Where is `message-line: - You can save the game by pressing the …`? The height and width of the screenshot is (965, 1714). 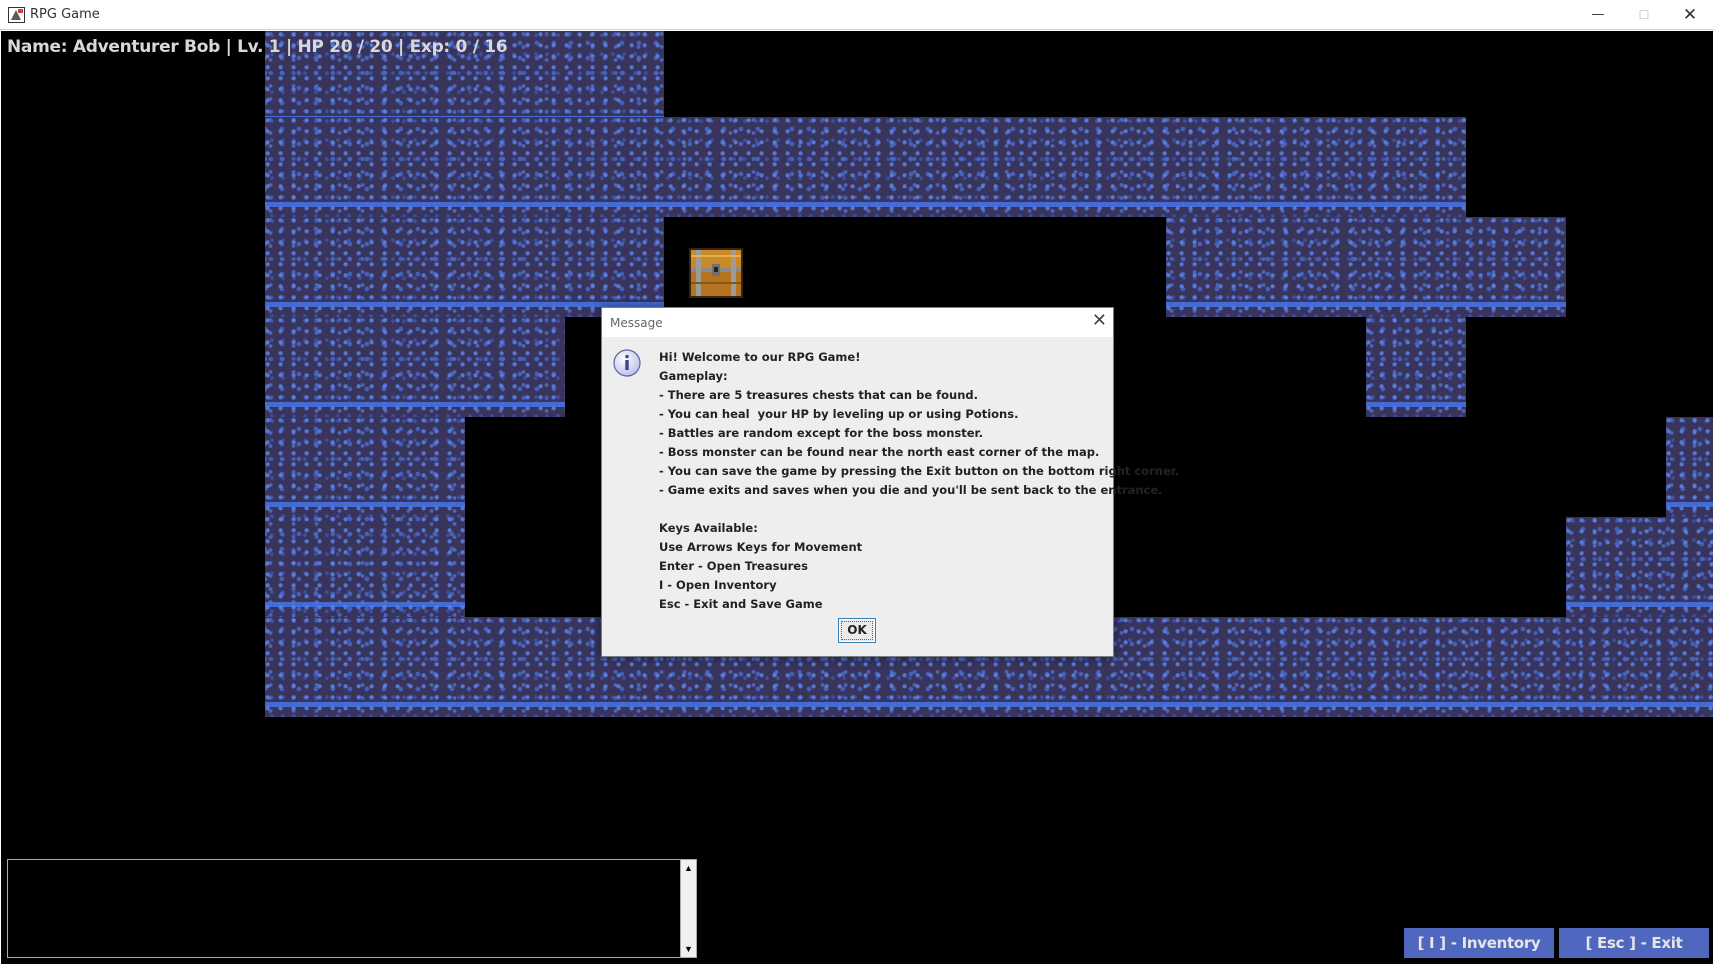
message-line: - You can save the game by pressing the … is located at coordinates (919, 471).